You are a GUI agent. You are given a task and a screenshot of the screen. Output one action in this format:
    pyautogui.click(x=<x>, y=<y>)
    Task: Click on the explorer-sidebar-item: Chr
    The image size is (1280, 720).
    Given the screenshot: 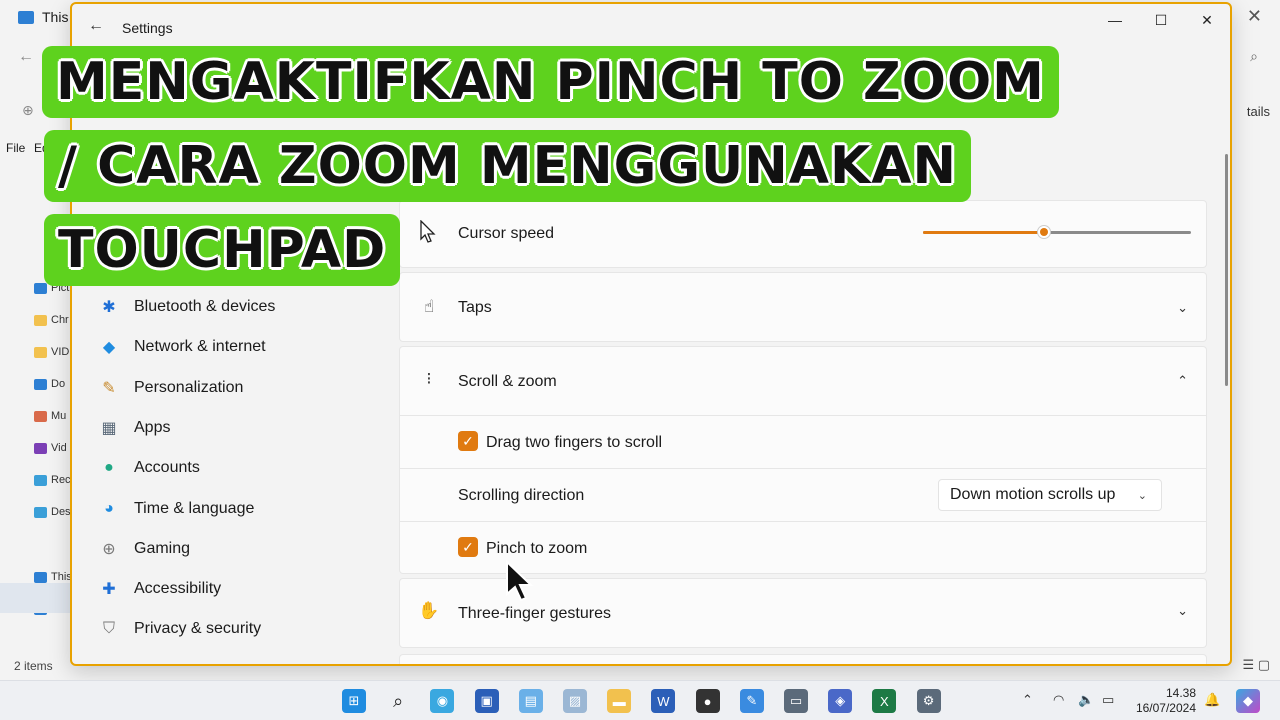 What is the action you would take?
    pyautogui.click(x=51, y=320)
    